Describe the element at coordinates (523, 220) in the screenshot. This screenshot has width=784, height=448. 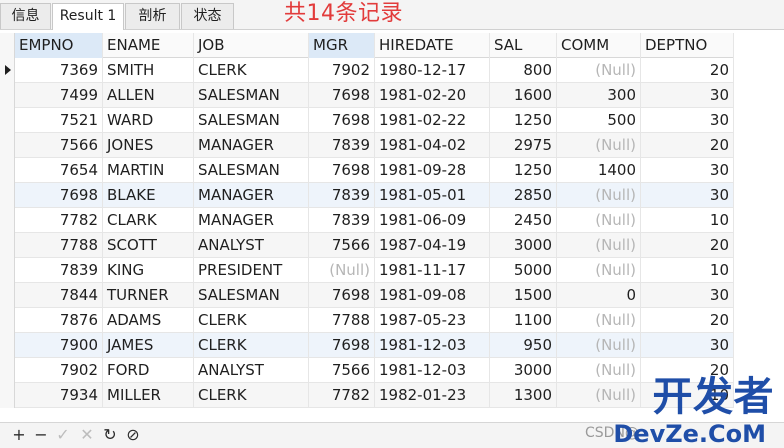
I see `cell-sal: 2450` at that location.